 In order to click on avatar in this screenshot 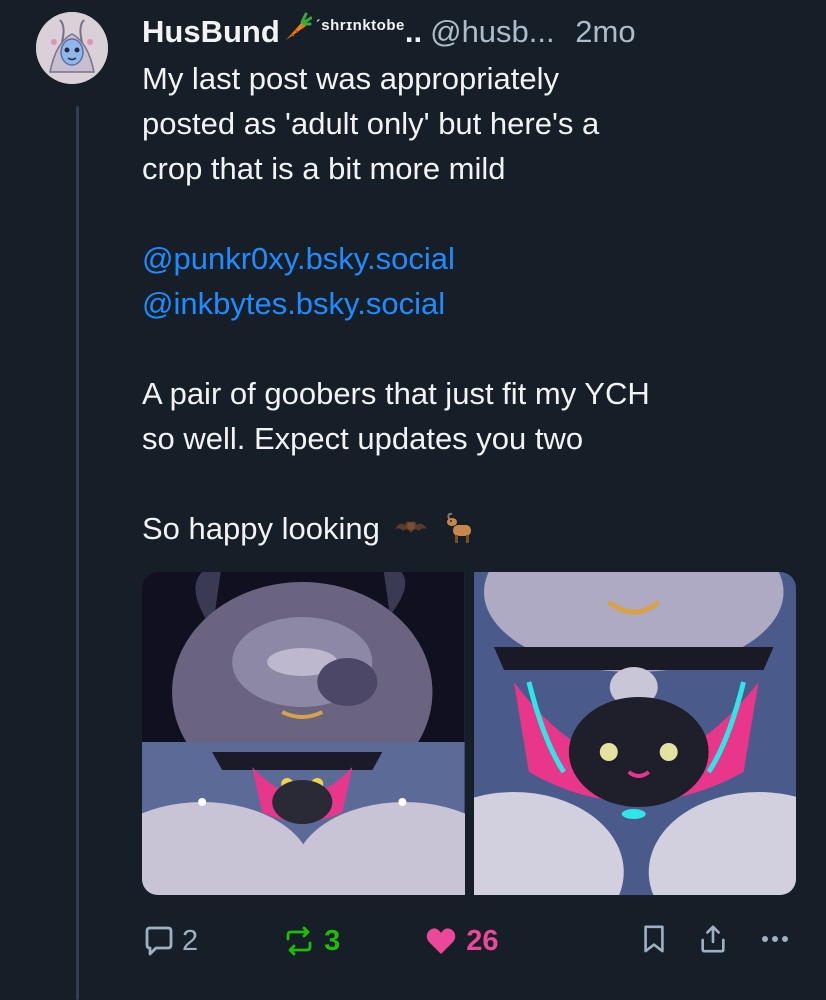, I will do `click(72, 48)`.